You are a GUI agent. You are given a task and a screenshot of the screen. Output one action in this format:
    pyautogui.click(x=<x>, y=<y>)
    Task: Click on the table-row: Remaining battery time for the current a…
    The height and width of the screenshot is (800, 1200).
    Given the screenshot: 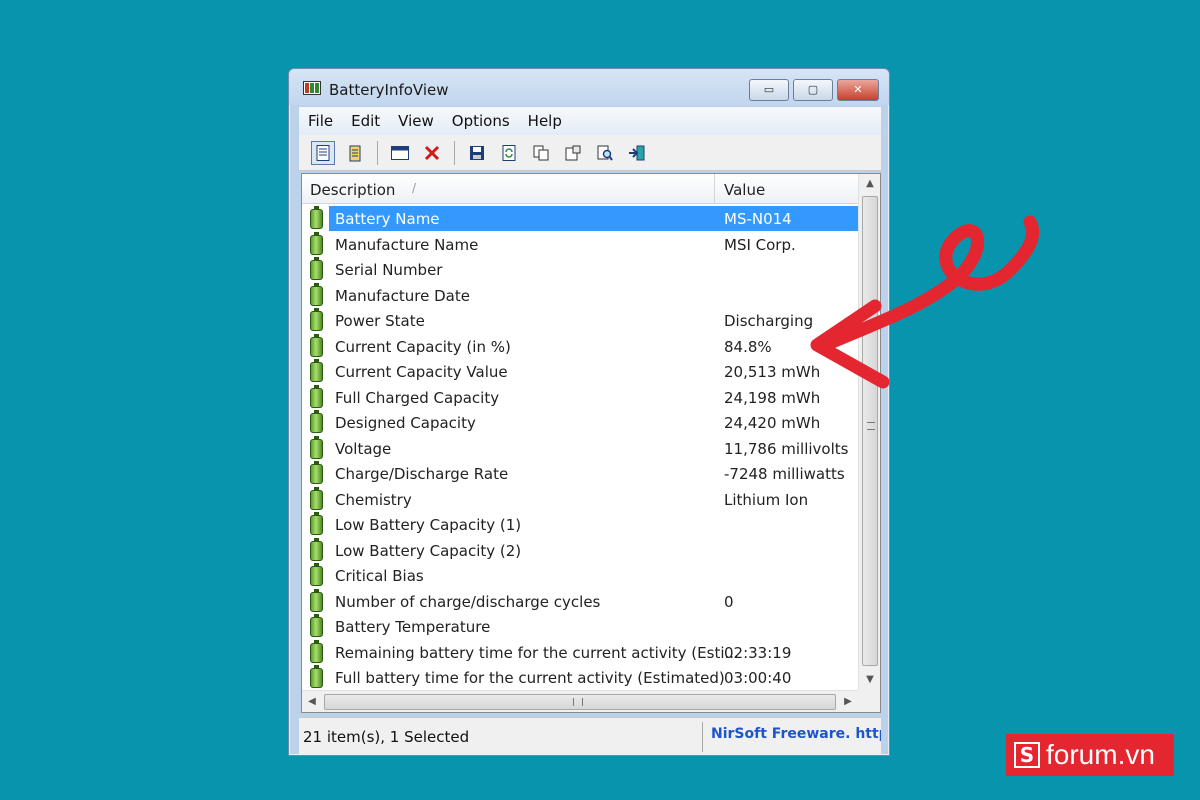 What is the action you would take?
    pyautogui.click(x=580, y=652)
    